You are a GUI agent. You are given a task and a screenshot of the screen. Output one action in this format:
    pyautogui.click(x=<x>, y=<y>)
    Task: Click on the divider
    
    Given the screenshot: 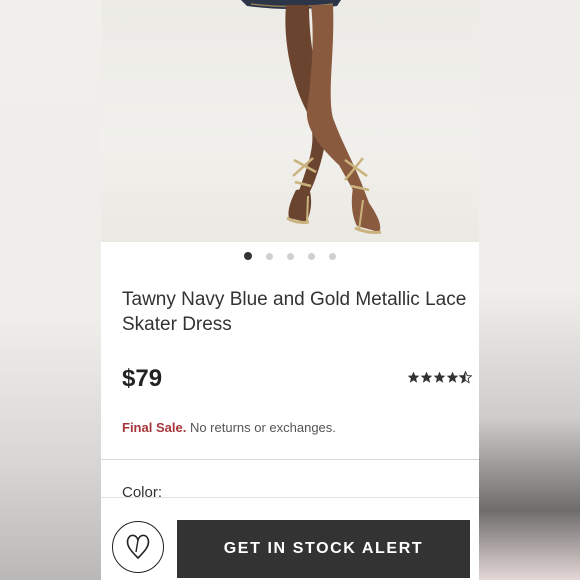 What is the action you would take?
    pyautogui.click(x=290, y=459)
    